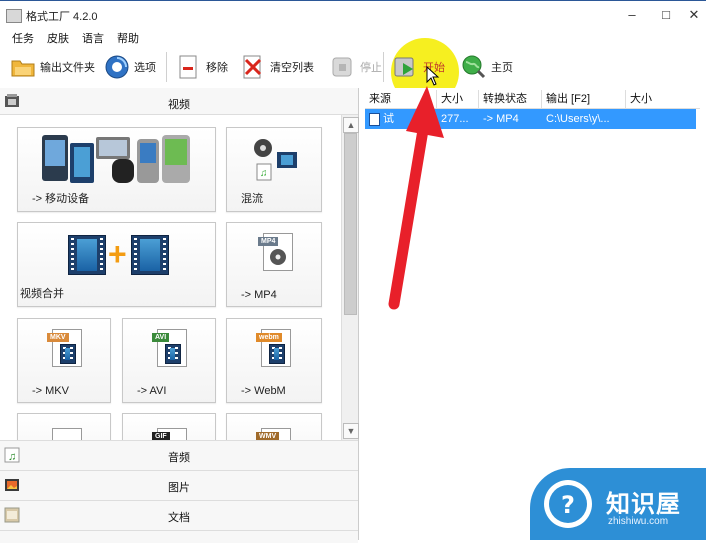  What do you see at coordinates (42, 294) in the screenshot?
I see `tile-label: 视频合并` at bounding box center [42, 294].